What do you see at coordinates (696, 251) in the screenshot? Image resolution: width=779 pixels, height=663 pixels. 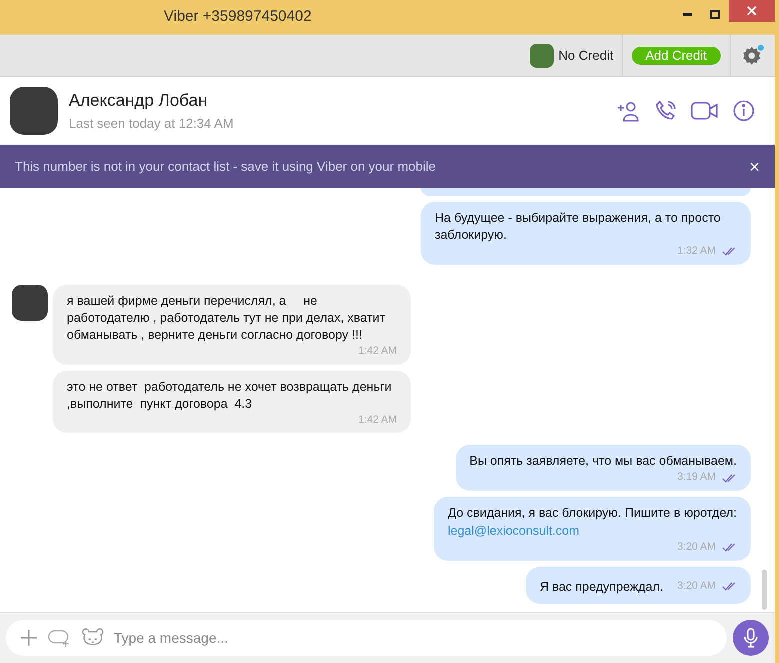 I see `message-time: 1:32 AM` at bounding box center [696, 251].